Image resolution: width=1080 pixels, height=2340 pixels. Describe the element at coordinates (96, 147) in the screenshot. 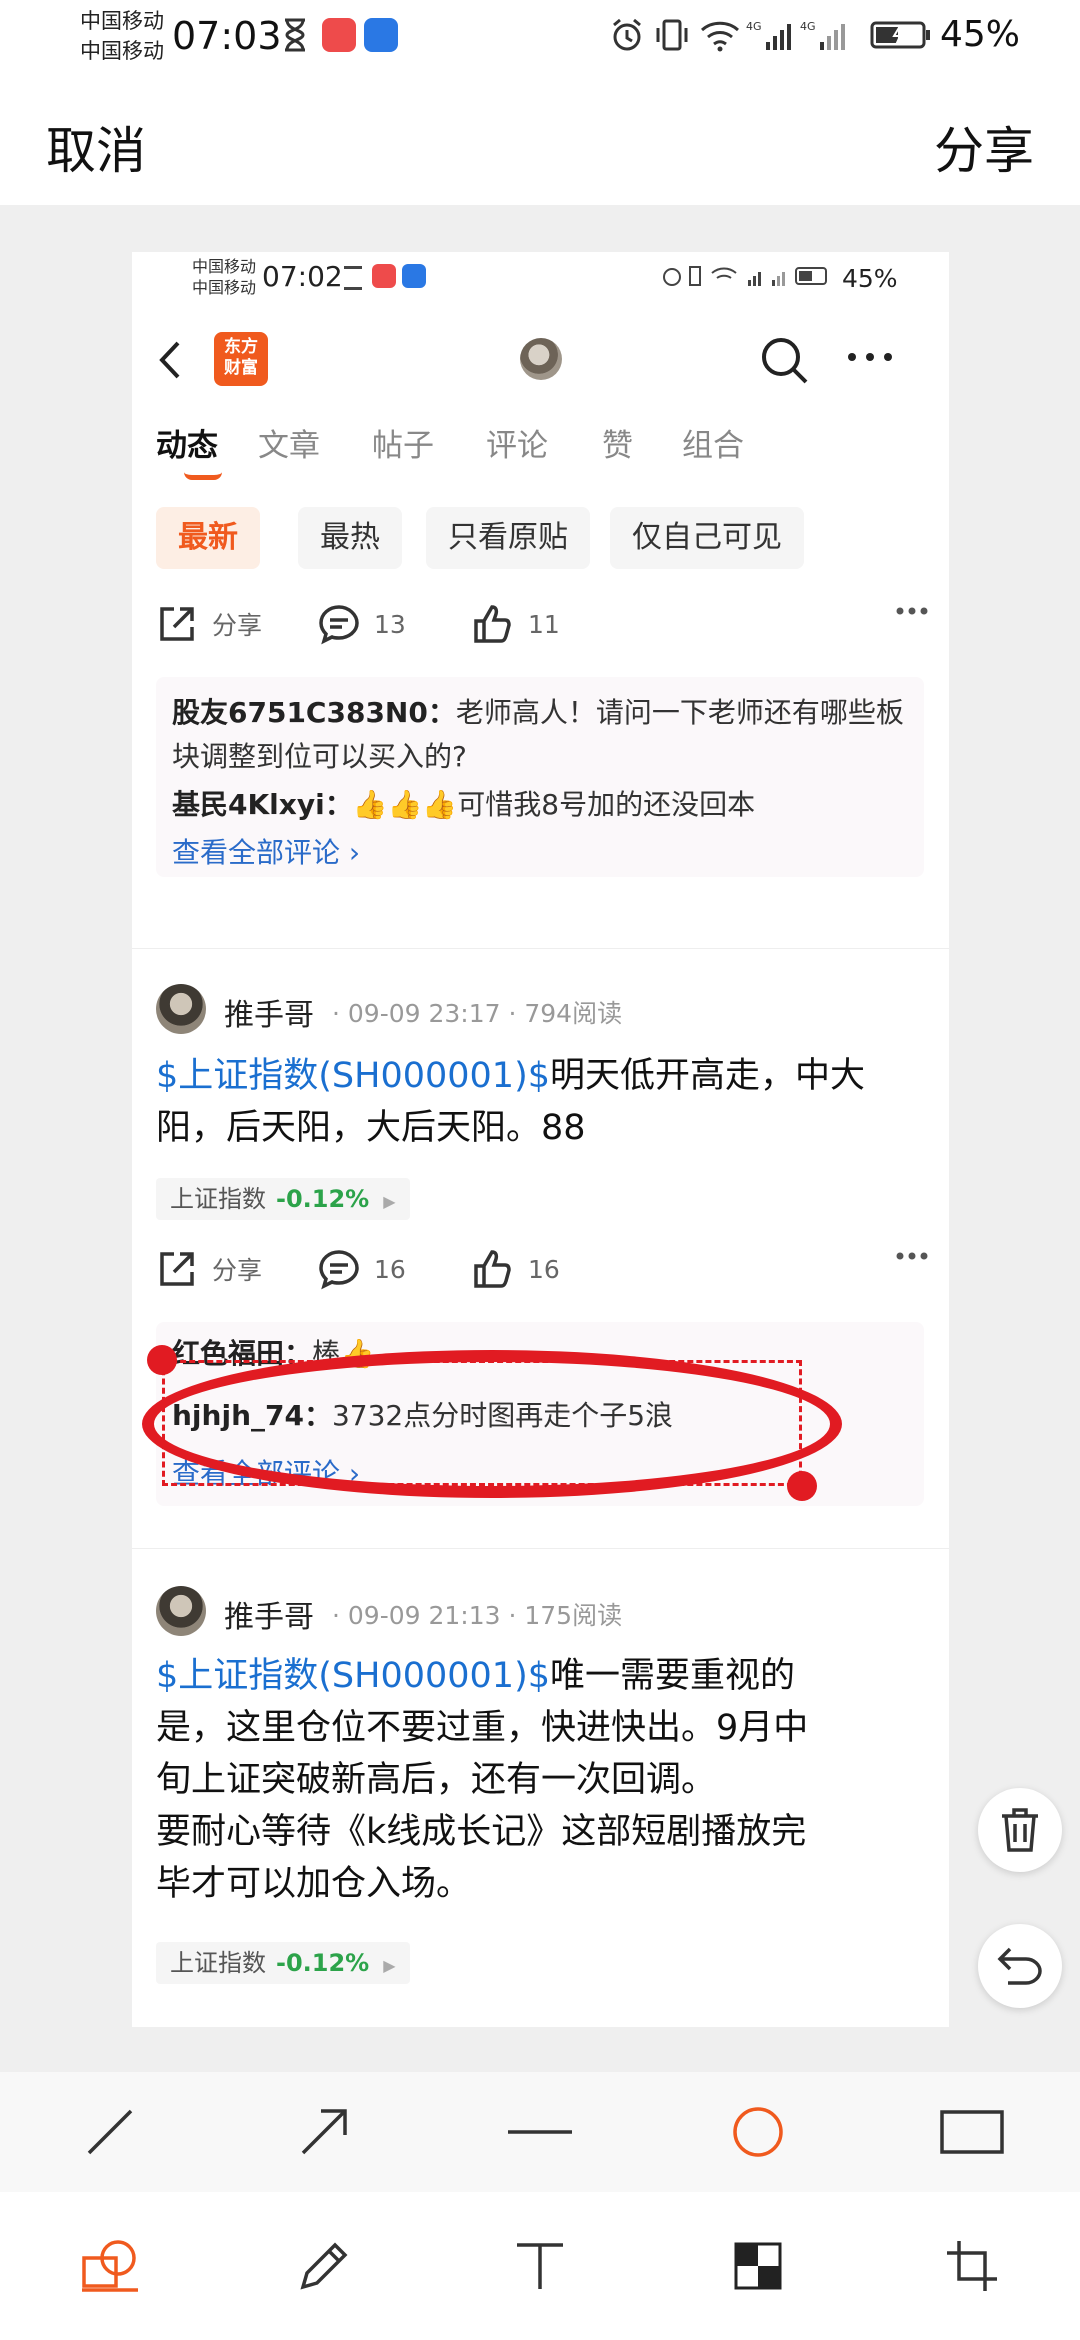

I see `cancel-button: 取消` at that location.